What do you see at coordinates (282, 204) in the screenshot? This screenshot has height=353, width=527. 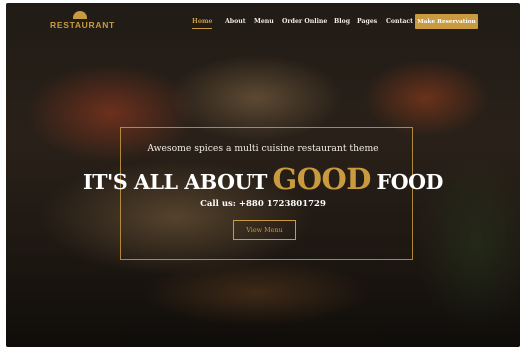 I see `phone-number: +880 1723801729` at bounding box center [282, 204].